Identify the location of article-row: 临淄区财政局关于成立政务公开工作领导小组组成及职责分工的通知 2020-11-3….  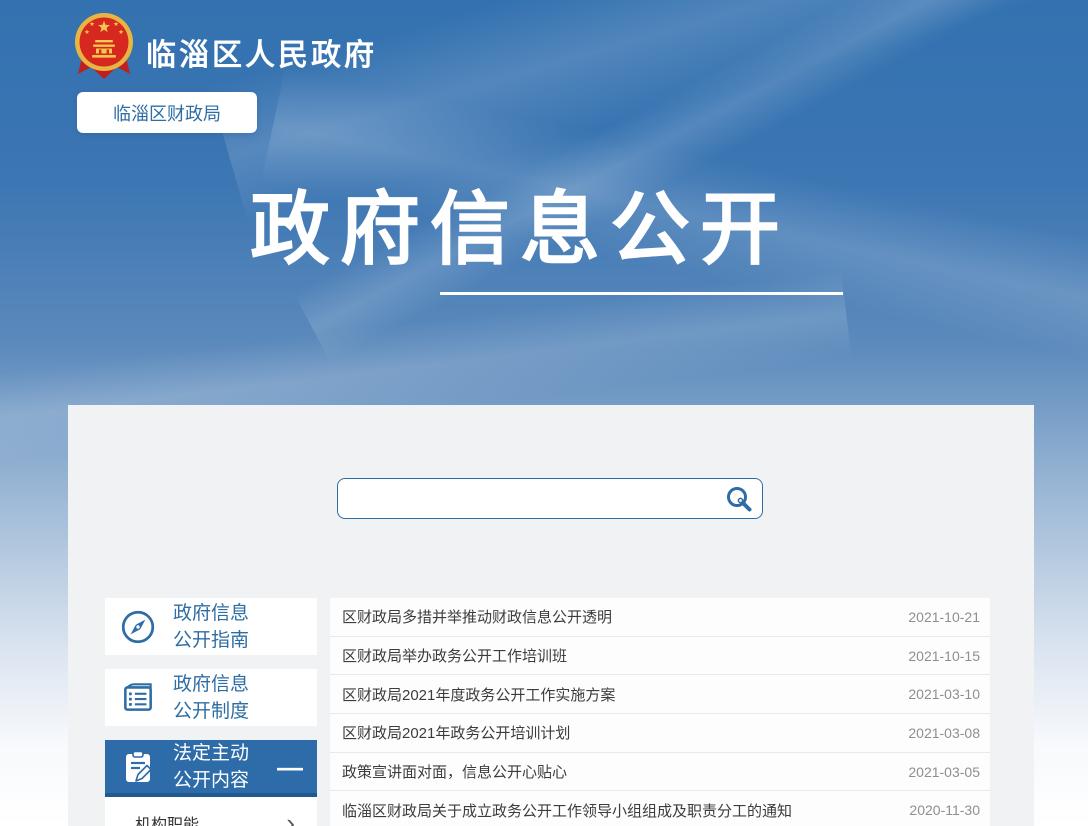
(660, 808).